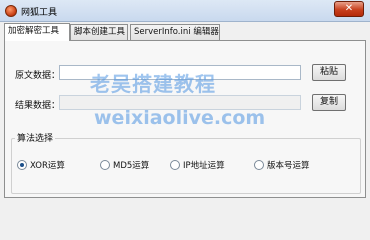 Image resolution: width=370 pixels, height=240 pixels. I want to click on tab-encrypt-decrypt: 加密解密工具, so click(37, 32).